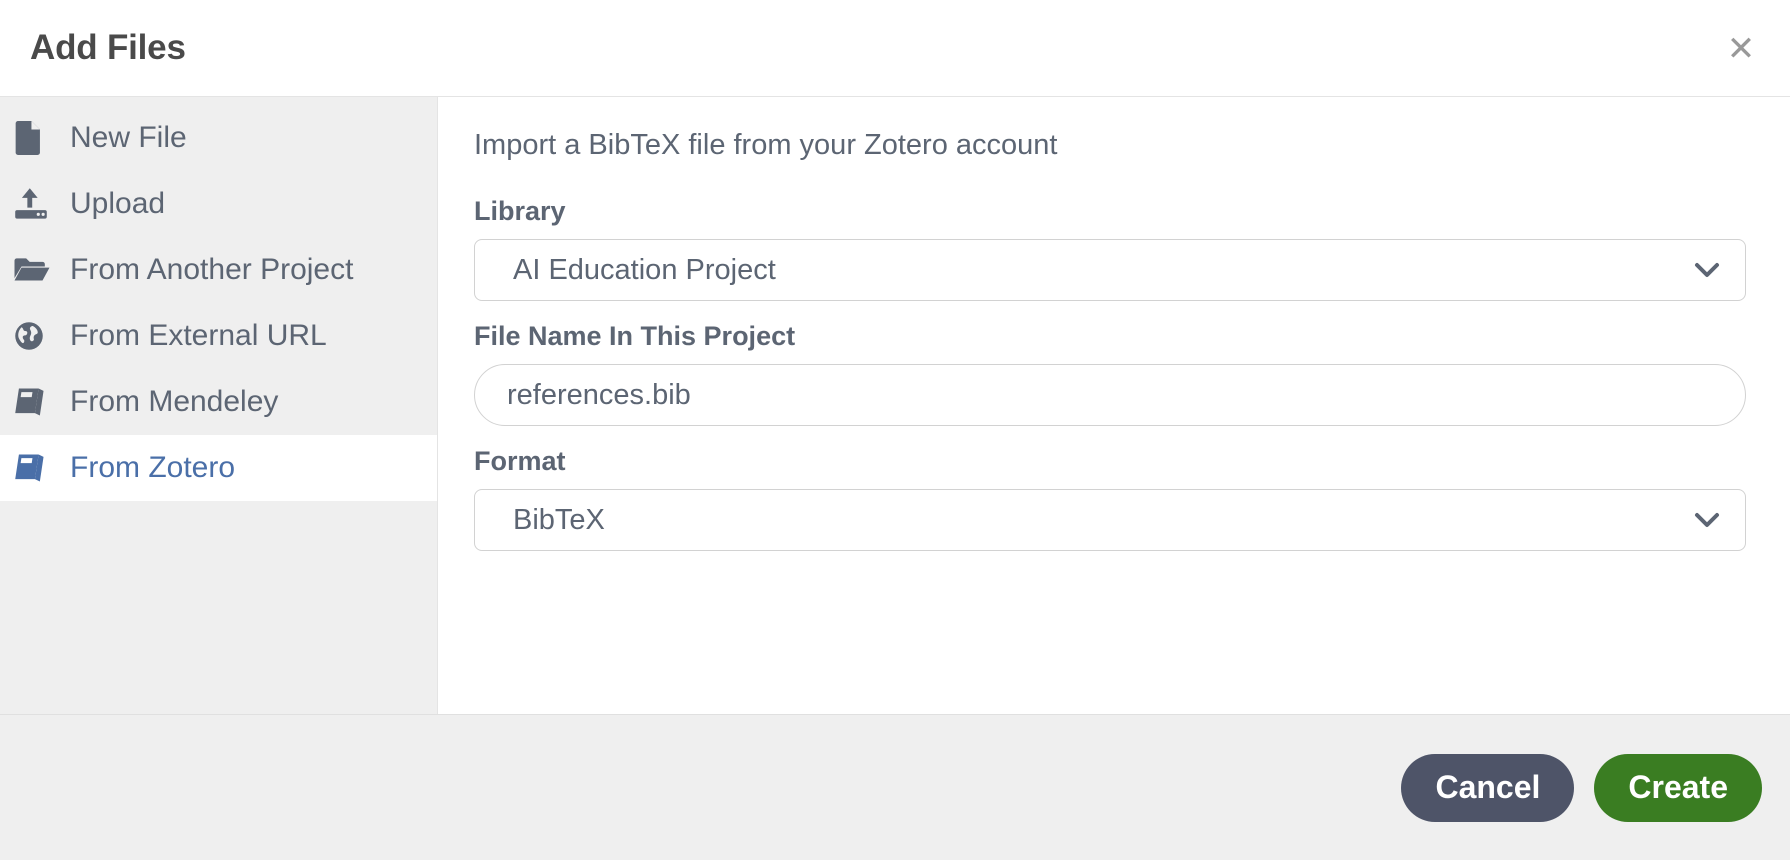 The height and width of the screenshot is (860, 1790). I want to click on modal-header: Add Files ✕, so click(895, 48).